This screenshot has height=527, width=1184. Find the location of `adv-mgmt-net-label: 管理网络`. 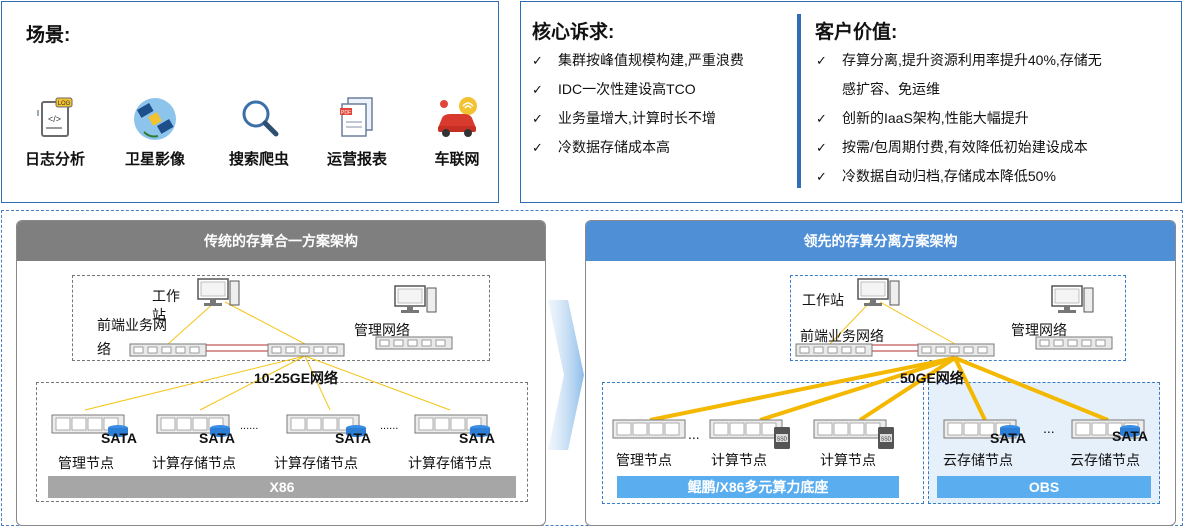

adv-mgmt-net-label: 管理网络 is located at coordinates (1039, 330).